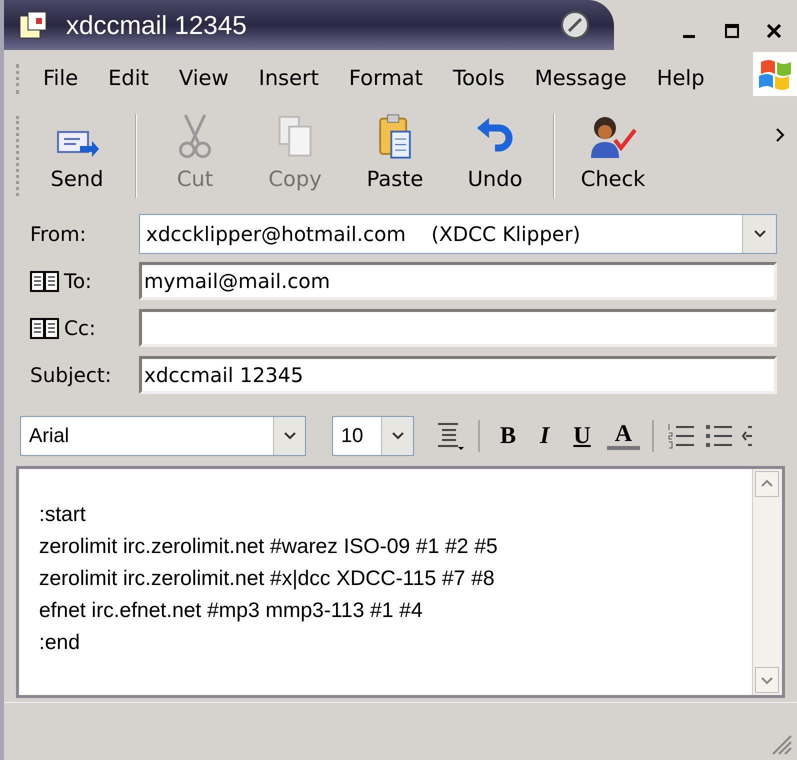  Describe the element at coordinates (780, 135) in the screenshot. I see `chevron-icon` at that location.